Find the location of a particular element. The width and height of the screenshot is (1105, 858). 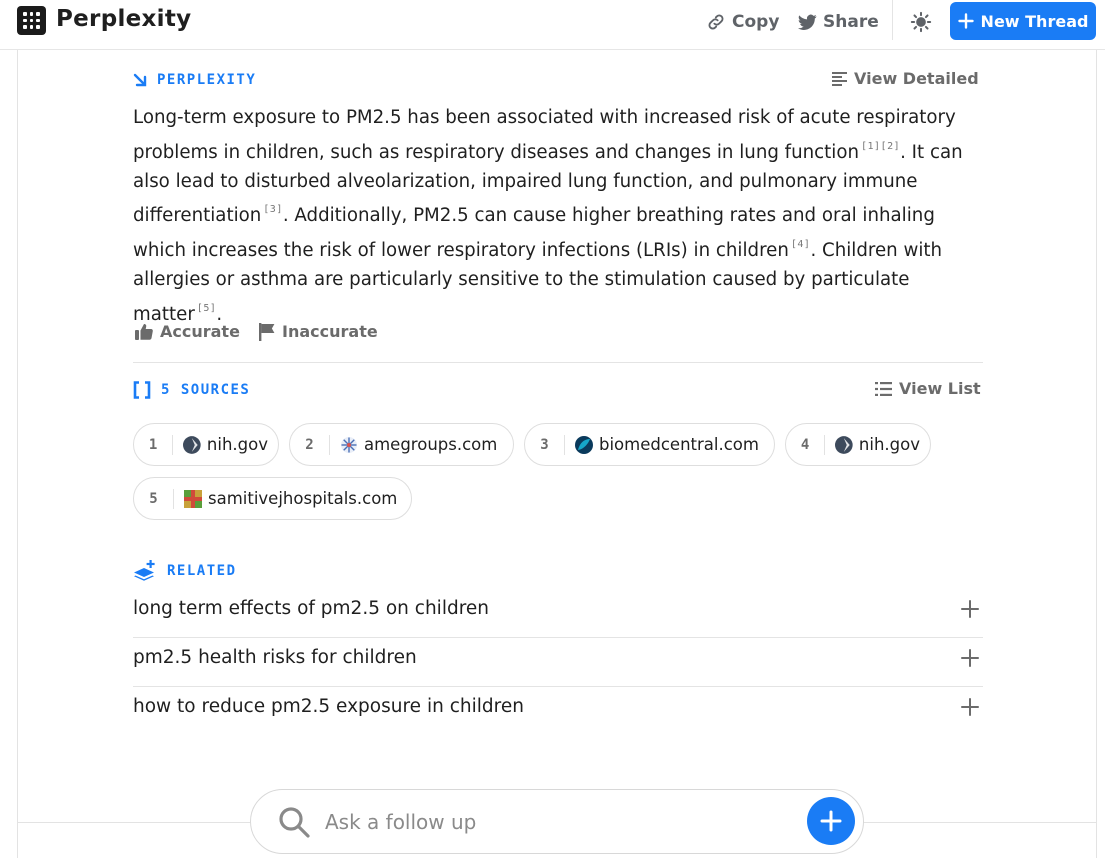

new-thread-label: New Thread is located at coordinates (1034, 21).